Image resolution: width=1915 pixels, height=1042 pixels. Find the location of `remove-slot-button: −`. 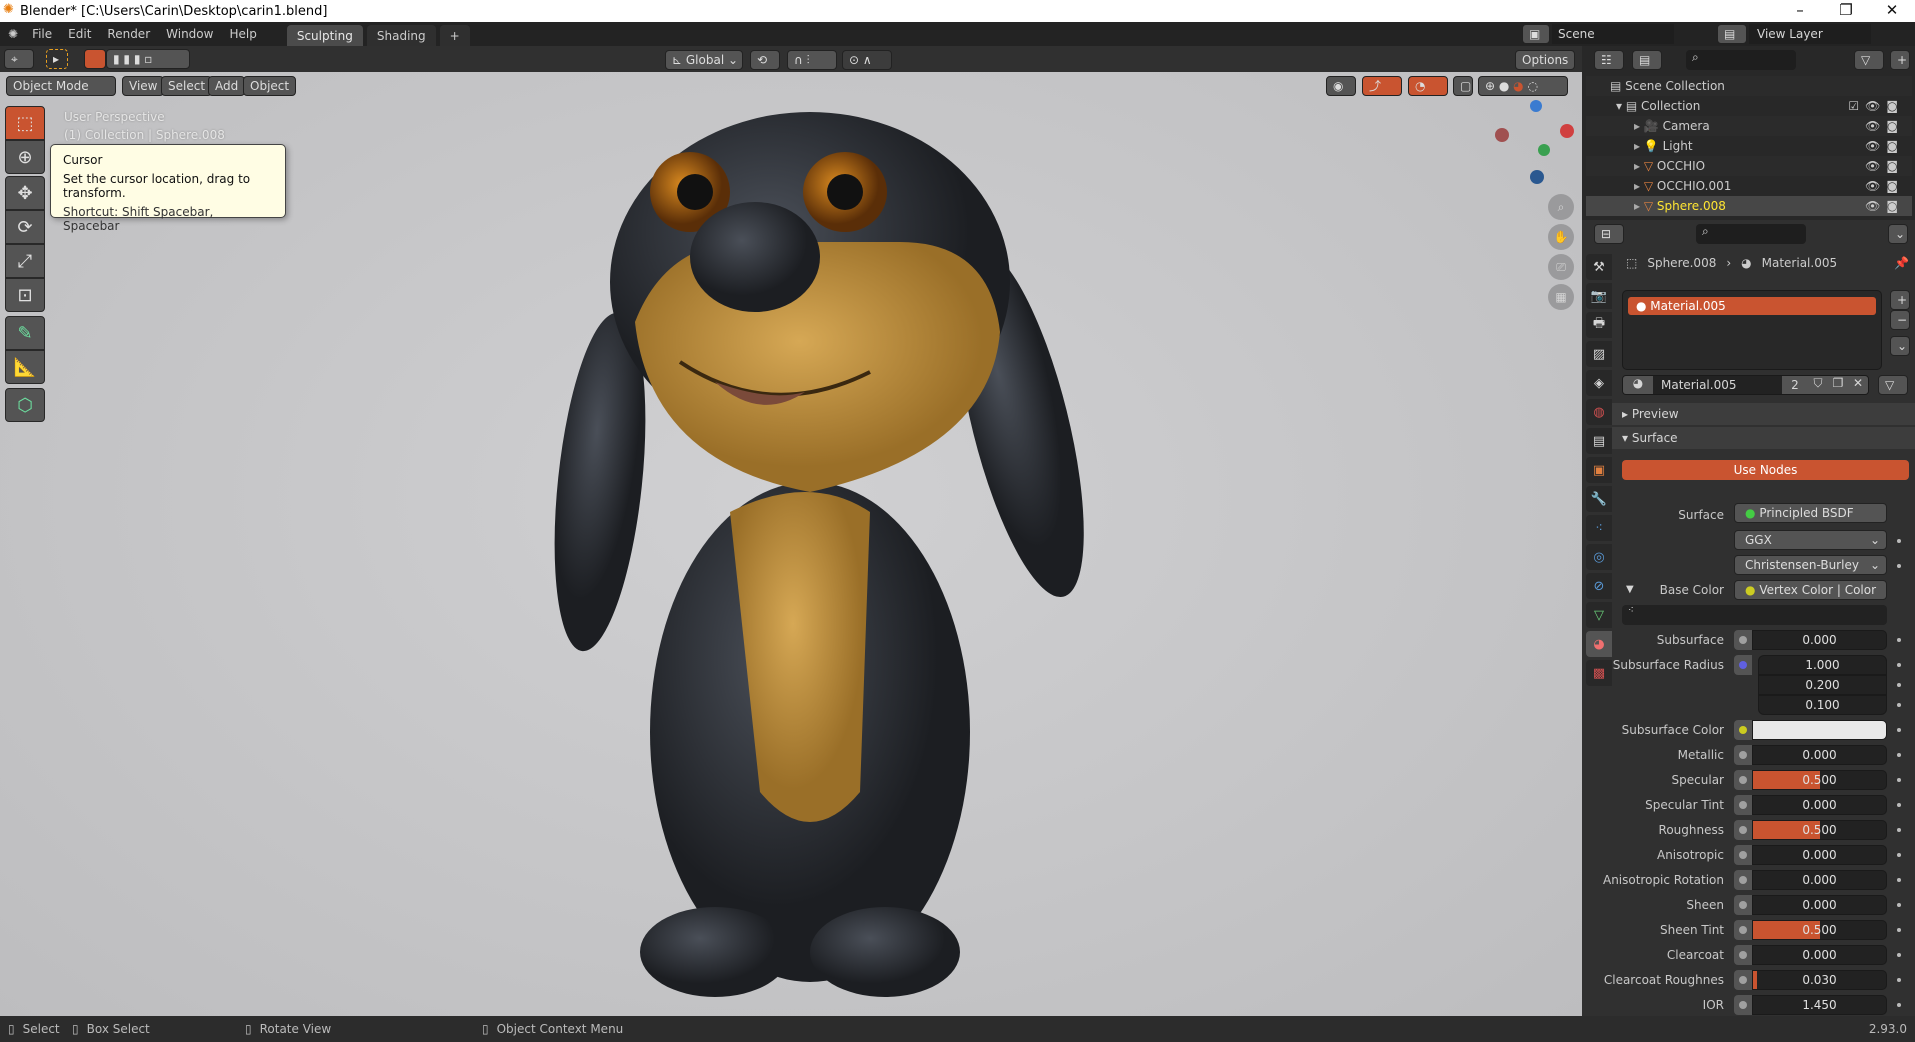

remove-slot-button: − is located at coordinates (1900, 320).